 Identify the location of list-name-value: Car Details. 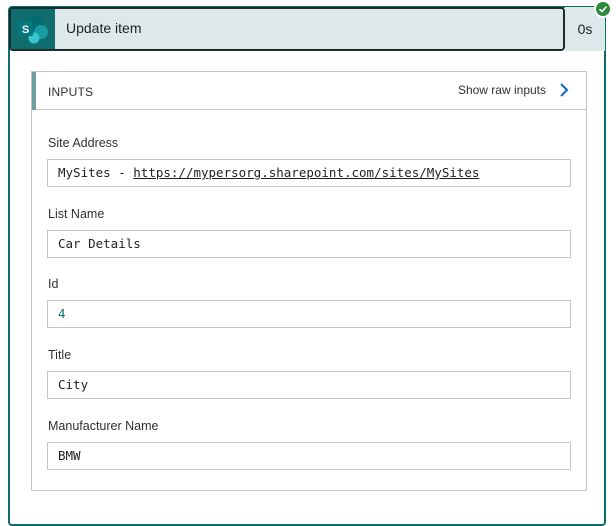
(99, 243).